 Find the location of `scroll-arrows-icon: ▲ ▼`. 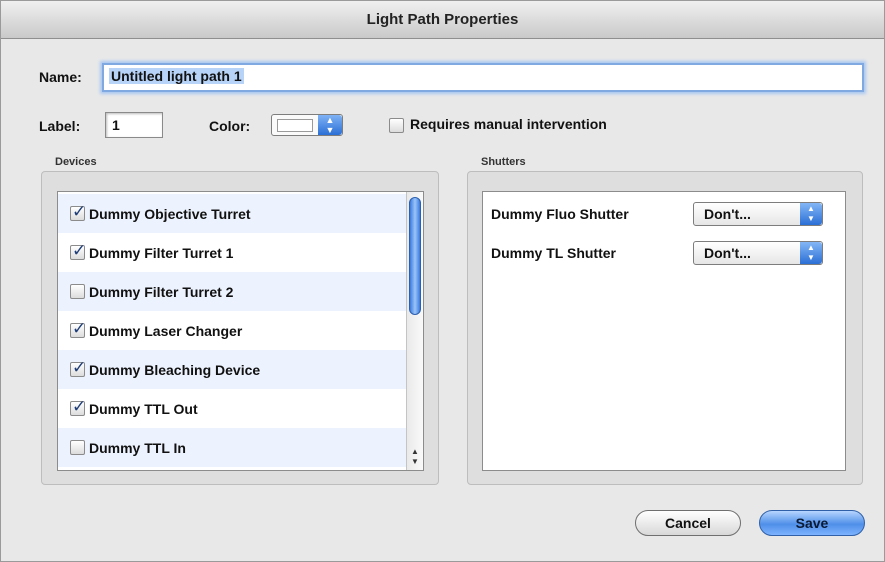

scroll-arrows-icon: ▲ ▼ is located at coordinates (415, 457).